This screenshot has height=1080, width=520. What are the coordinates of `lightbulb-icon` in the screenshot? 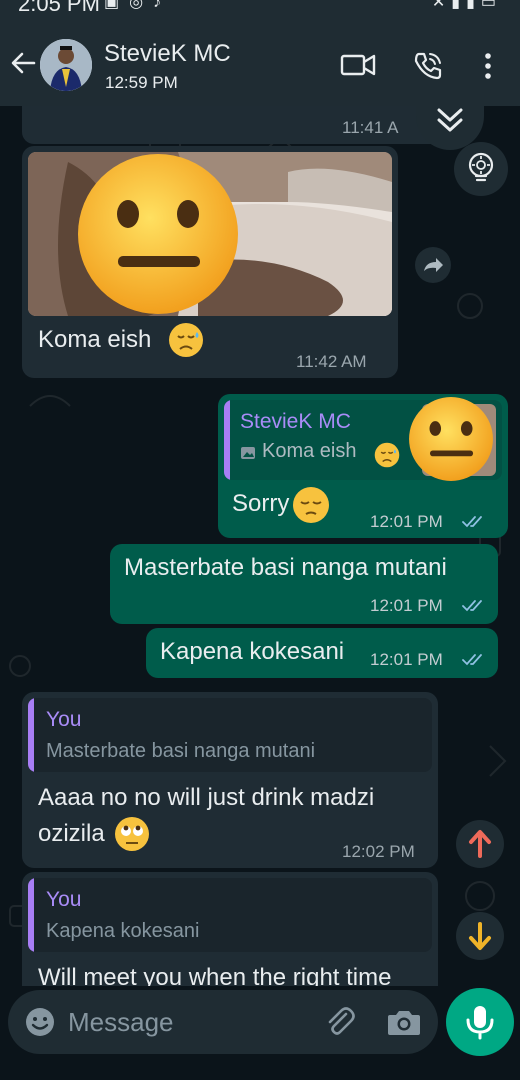 It's located at (481, 167).